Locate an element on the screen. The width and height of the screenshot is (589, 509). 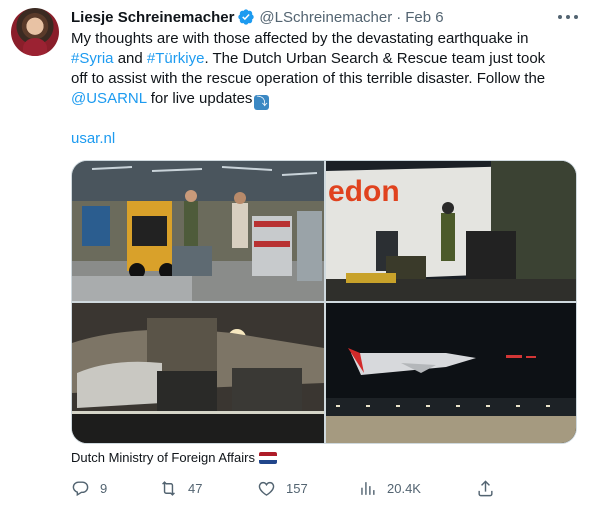
photo-loading-dusk is located at coordinates (198, 373).